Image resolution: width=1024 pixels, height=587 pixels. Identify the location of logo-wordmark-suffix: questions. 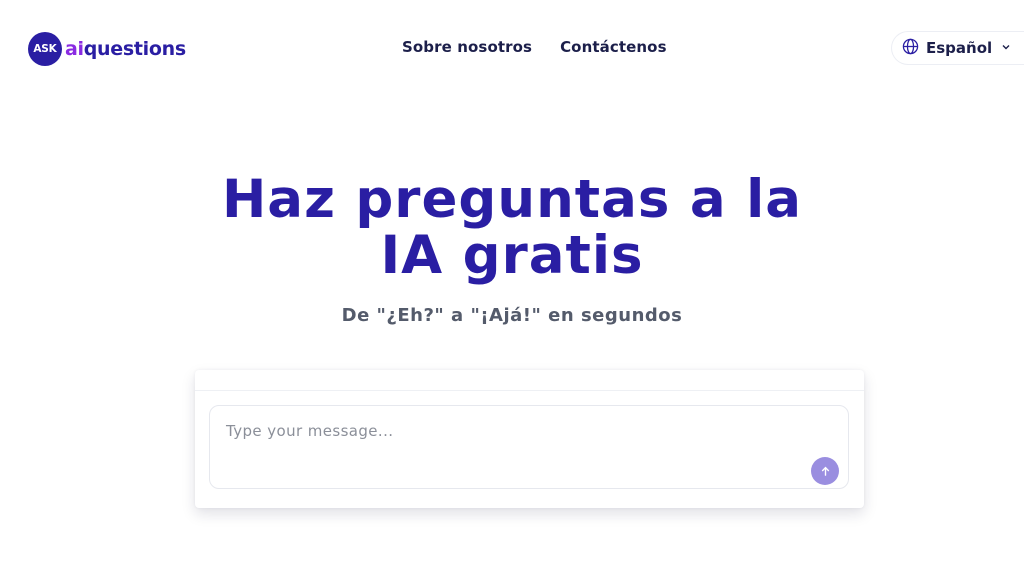
(134, 49).